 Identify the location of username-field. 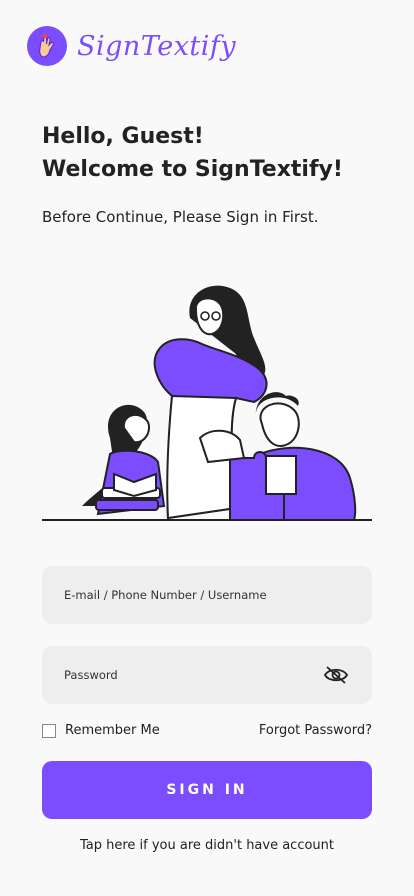
(207, 595).